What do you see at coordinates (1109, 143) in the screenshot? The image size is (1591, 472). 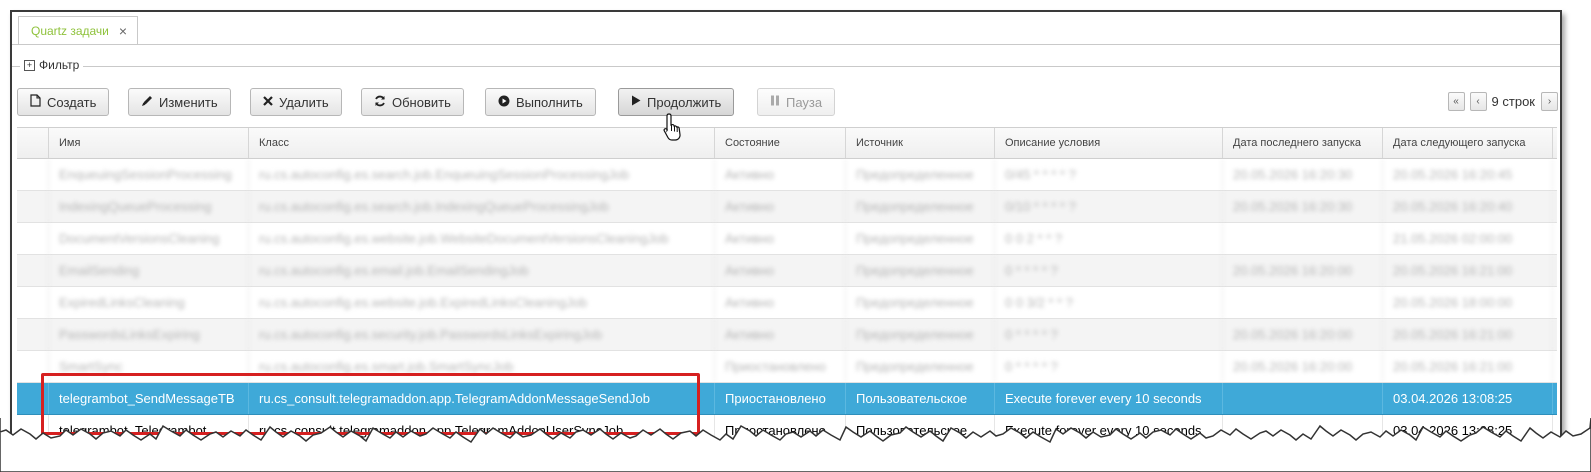 I see `column-header-condition: Описание условия` at bounding box center [1109, 143].